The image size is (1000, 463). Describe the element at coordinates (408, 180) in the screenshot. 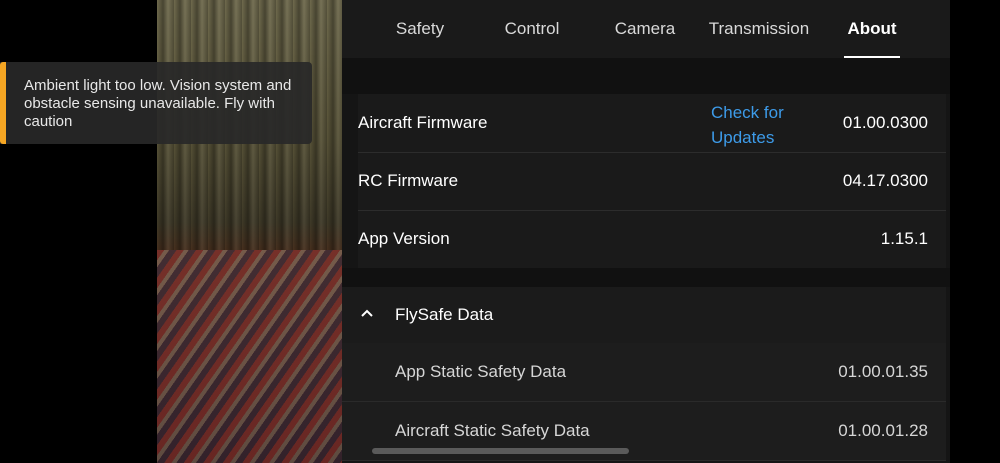

I see `rc-firmware-label: RC Firmware` at that location.